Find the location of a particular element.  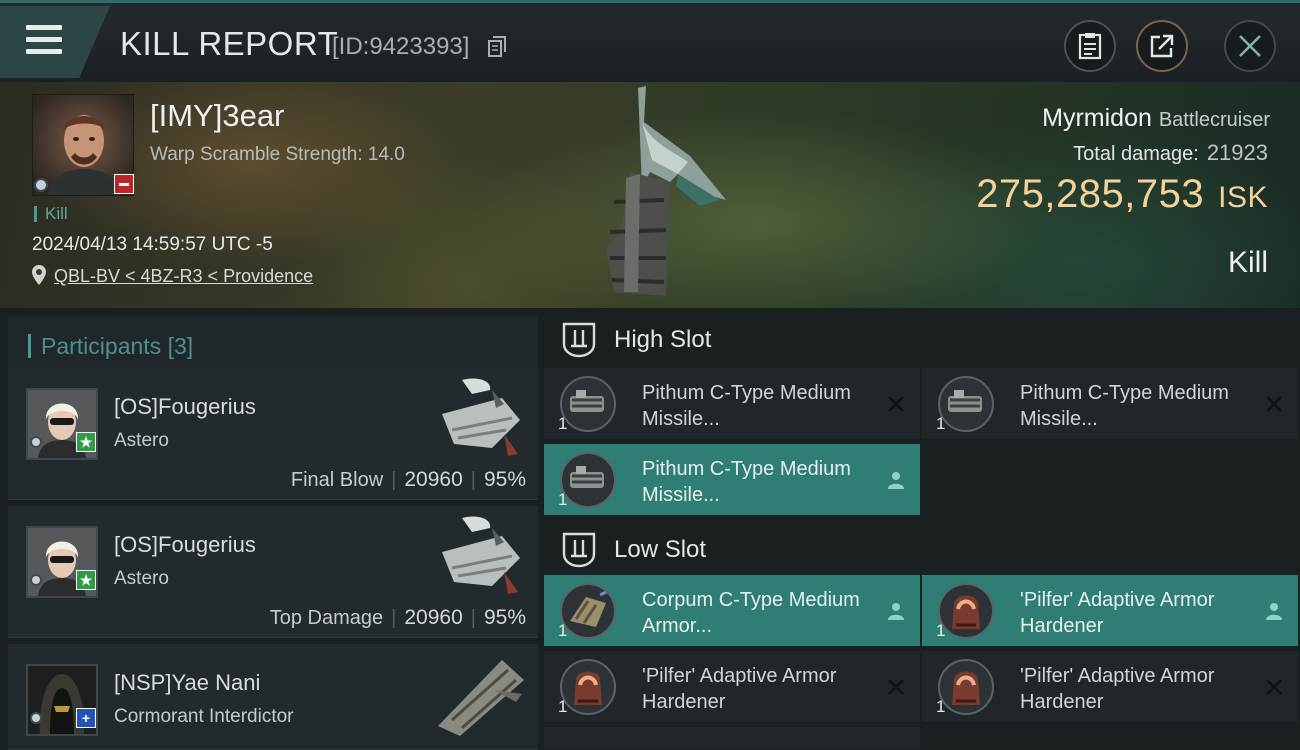

armor-plate-icon is located at coordinates (588, 611).